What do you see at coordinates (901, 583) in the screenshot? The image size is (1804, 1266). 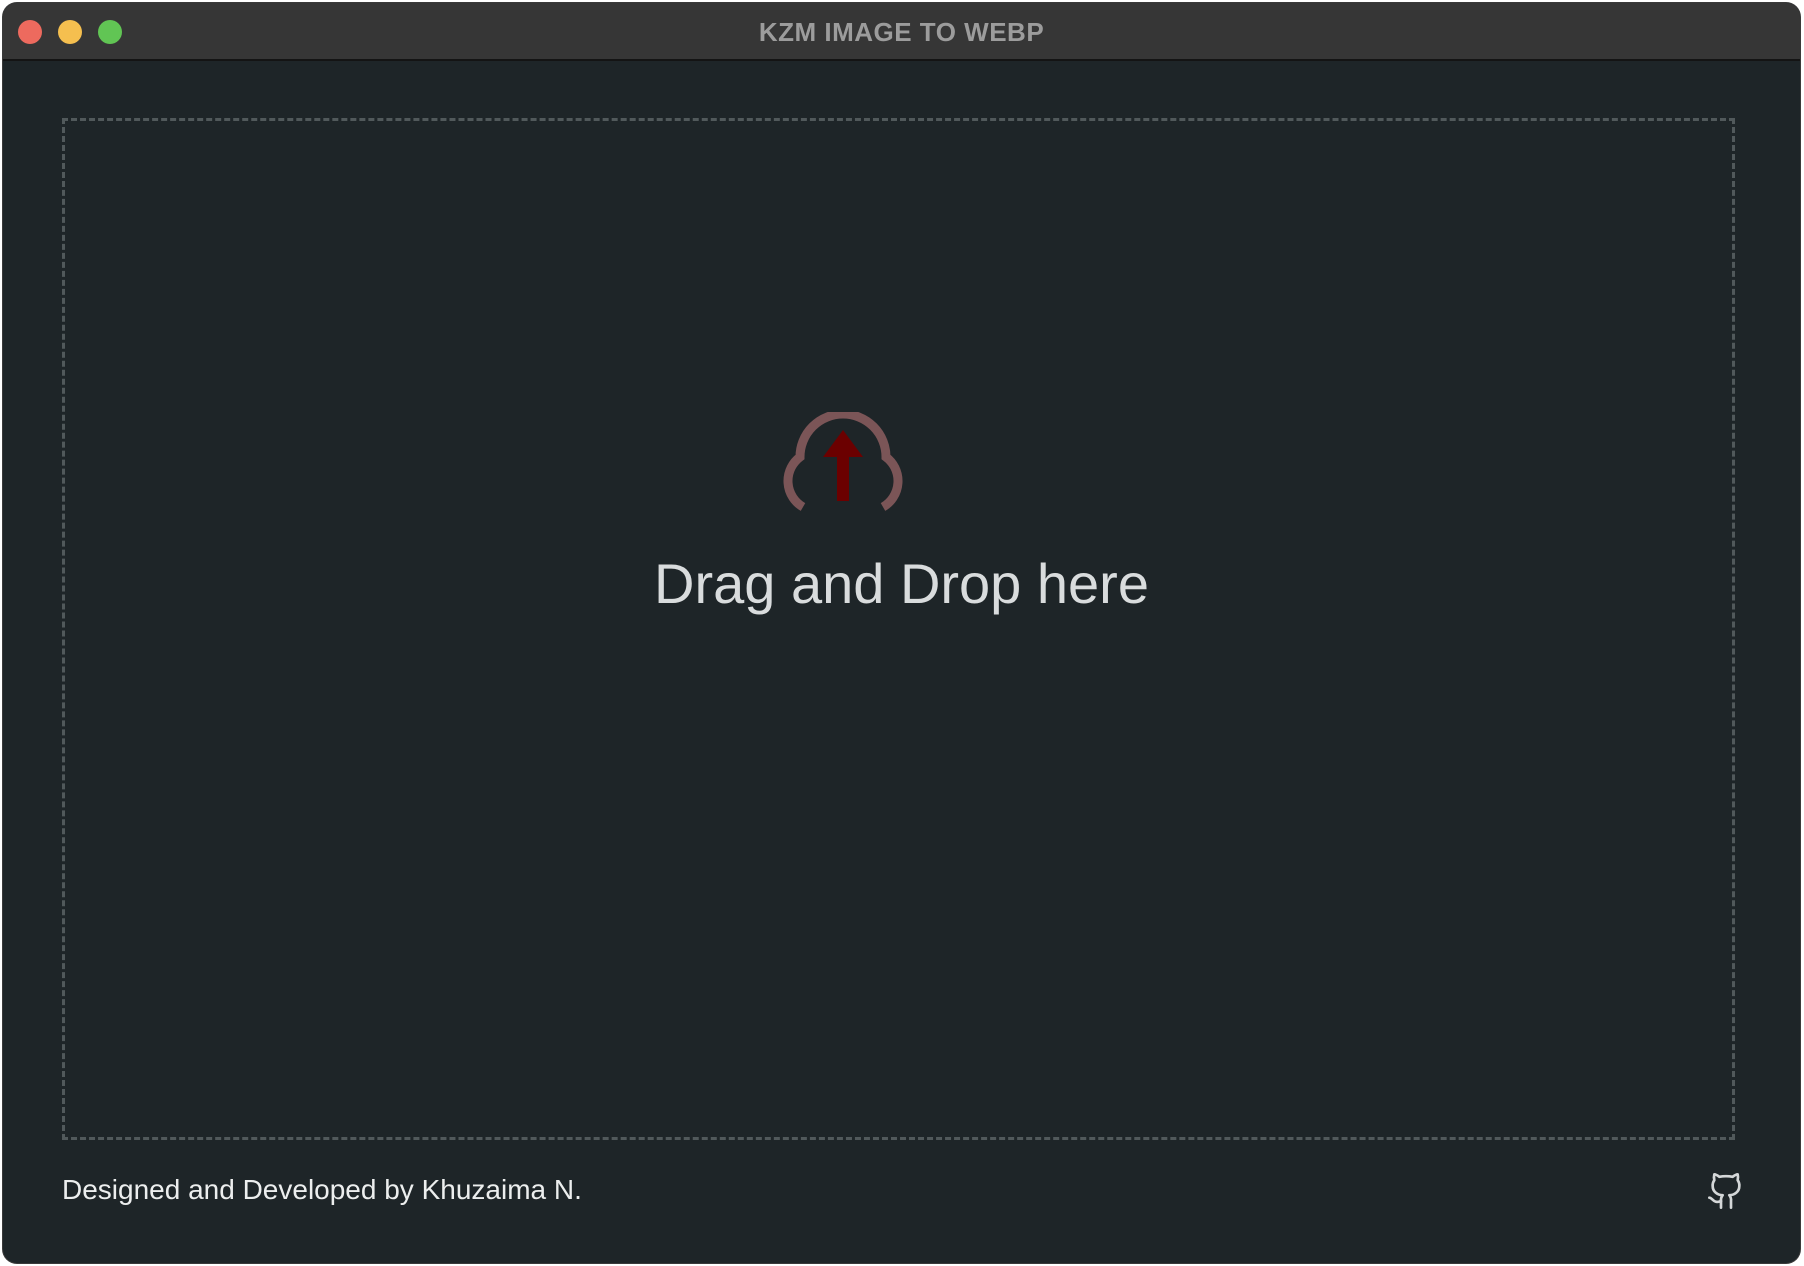 I see `drop-instruction: Drag and Drop here` at bounding box center [901, 583].